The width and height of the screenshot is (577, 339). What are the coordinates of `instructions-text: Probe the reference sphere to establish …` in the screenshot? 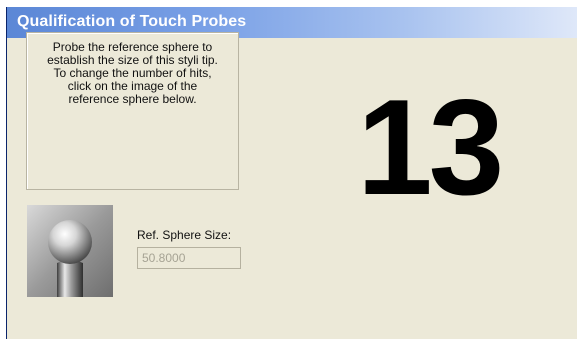 It's located at (132, 73).